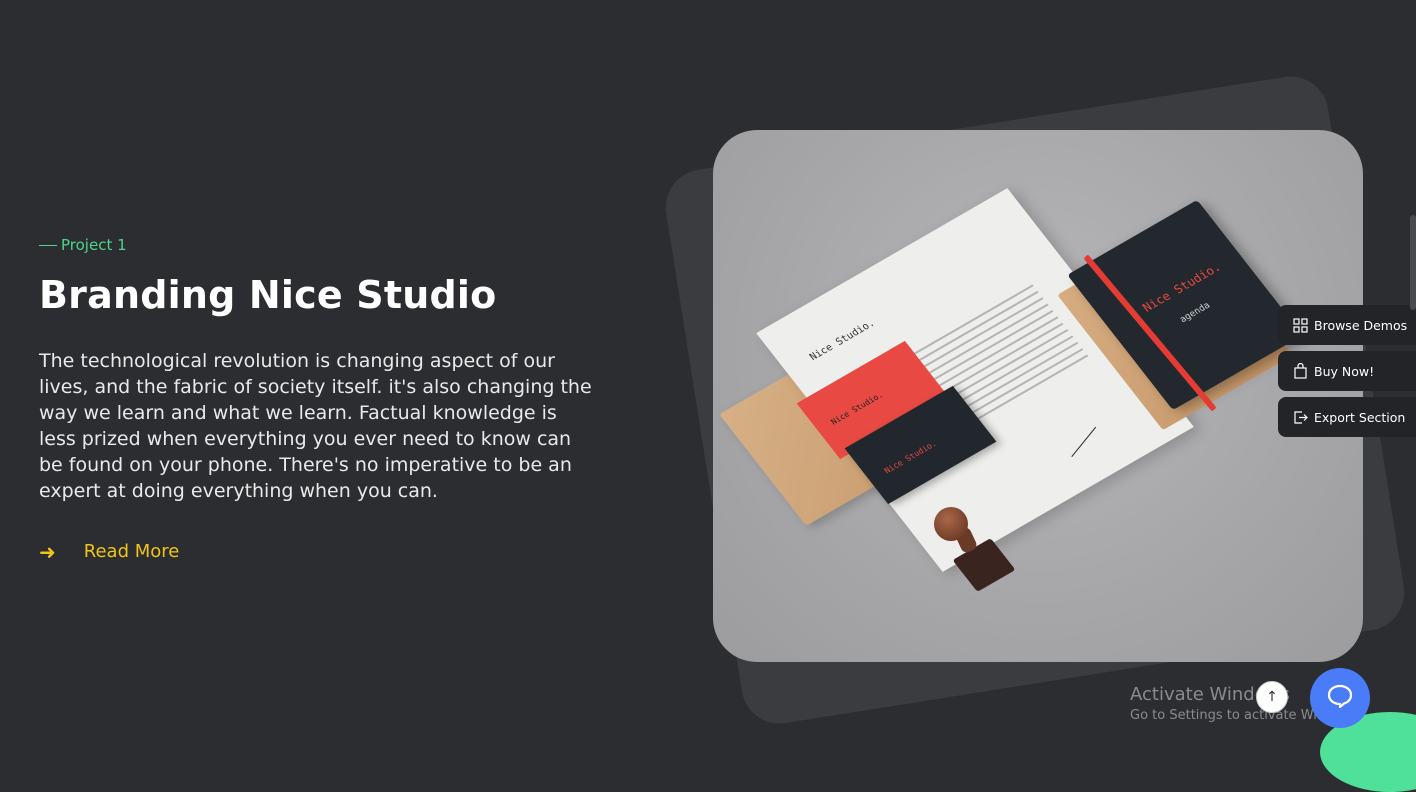 This screenshot has height=792, width=1416. I want to click on arrow-up-icon: ↑, so click(1272, 697).